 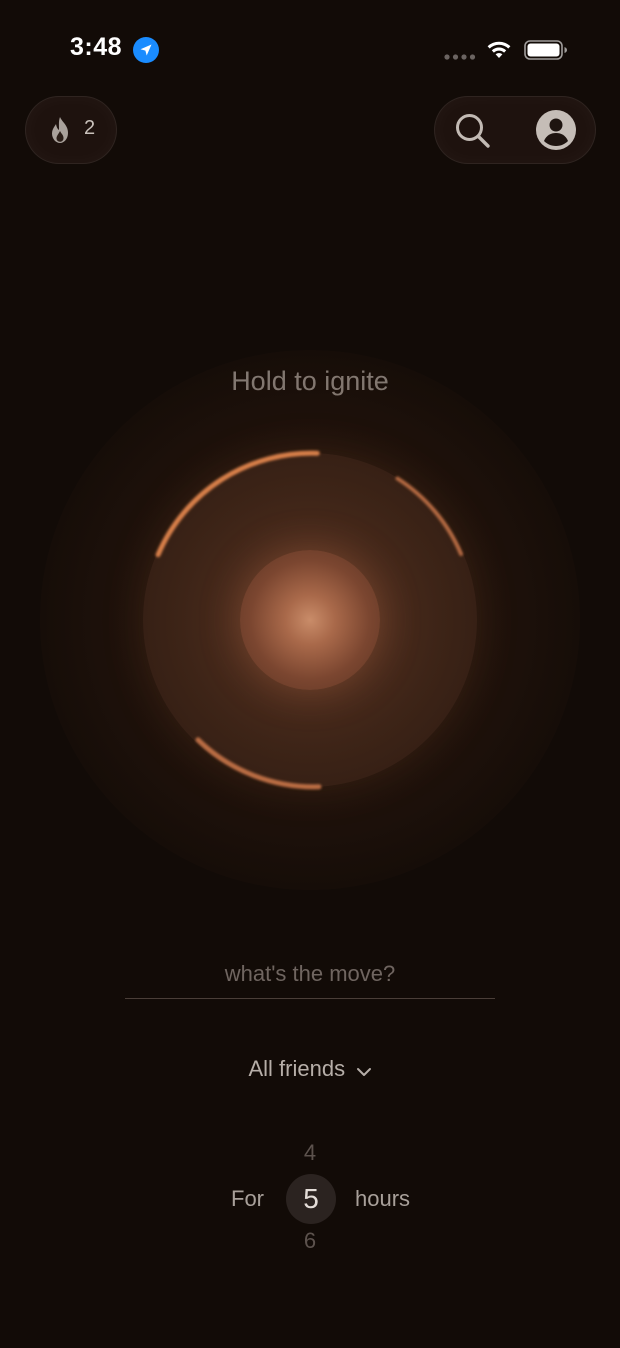 I want to click on wifi-icon, so click(x=499, y=49).